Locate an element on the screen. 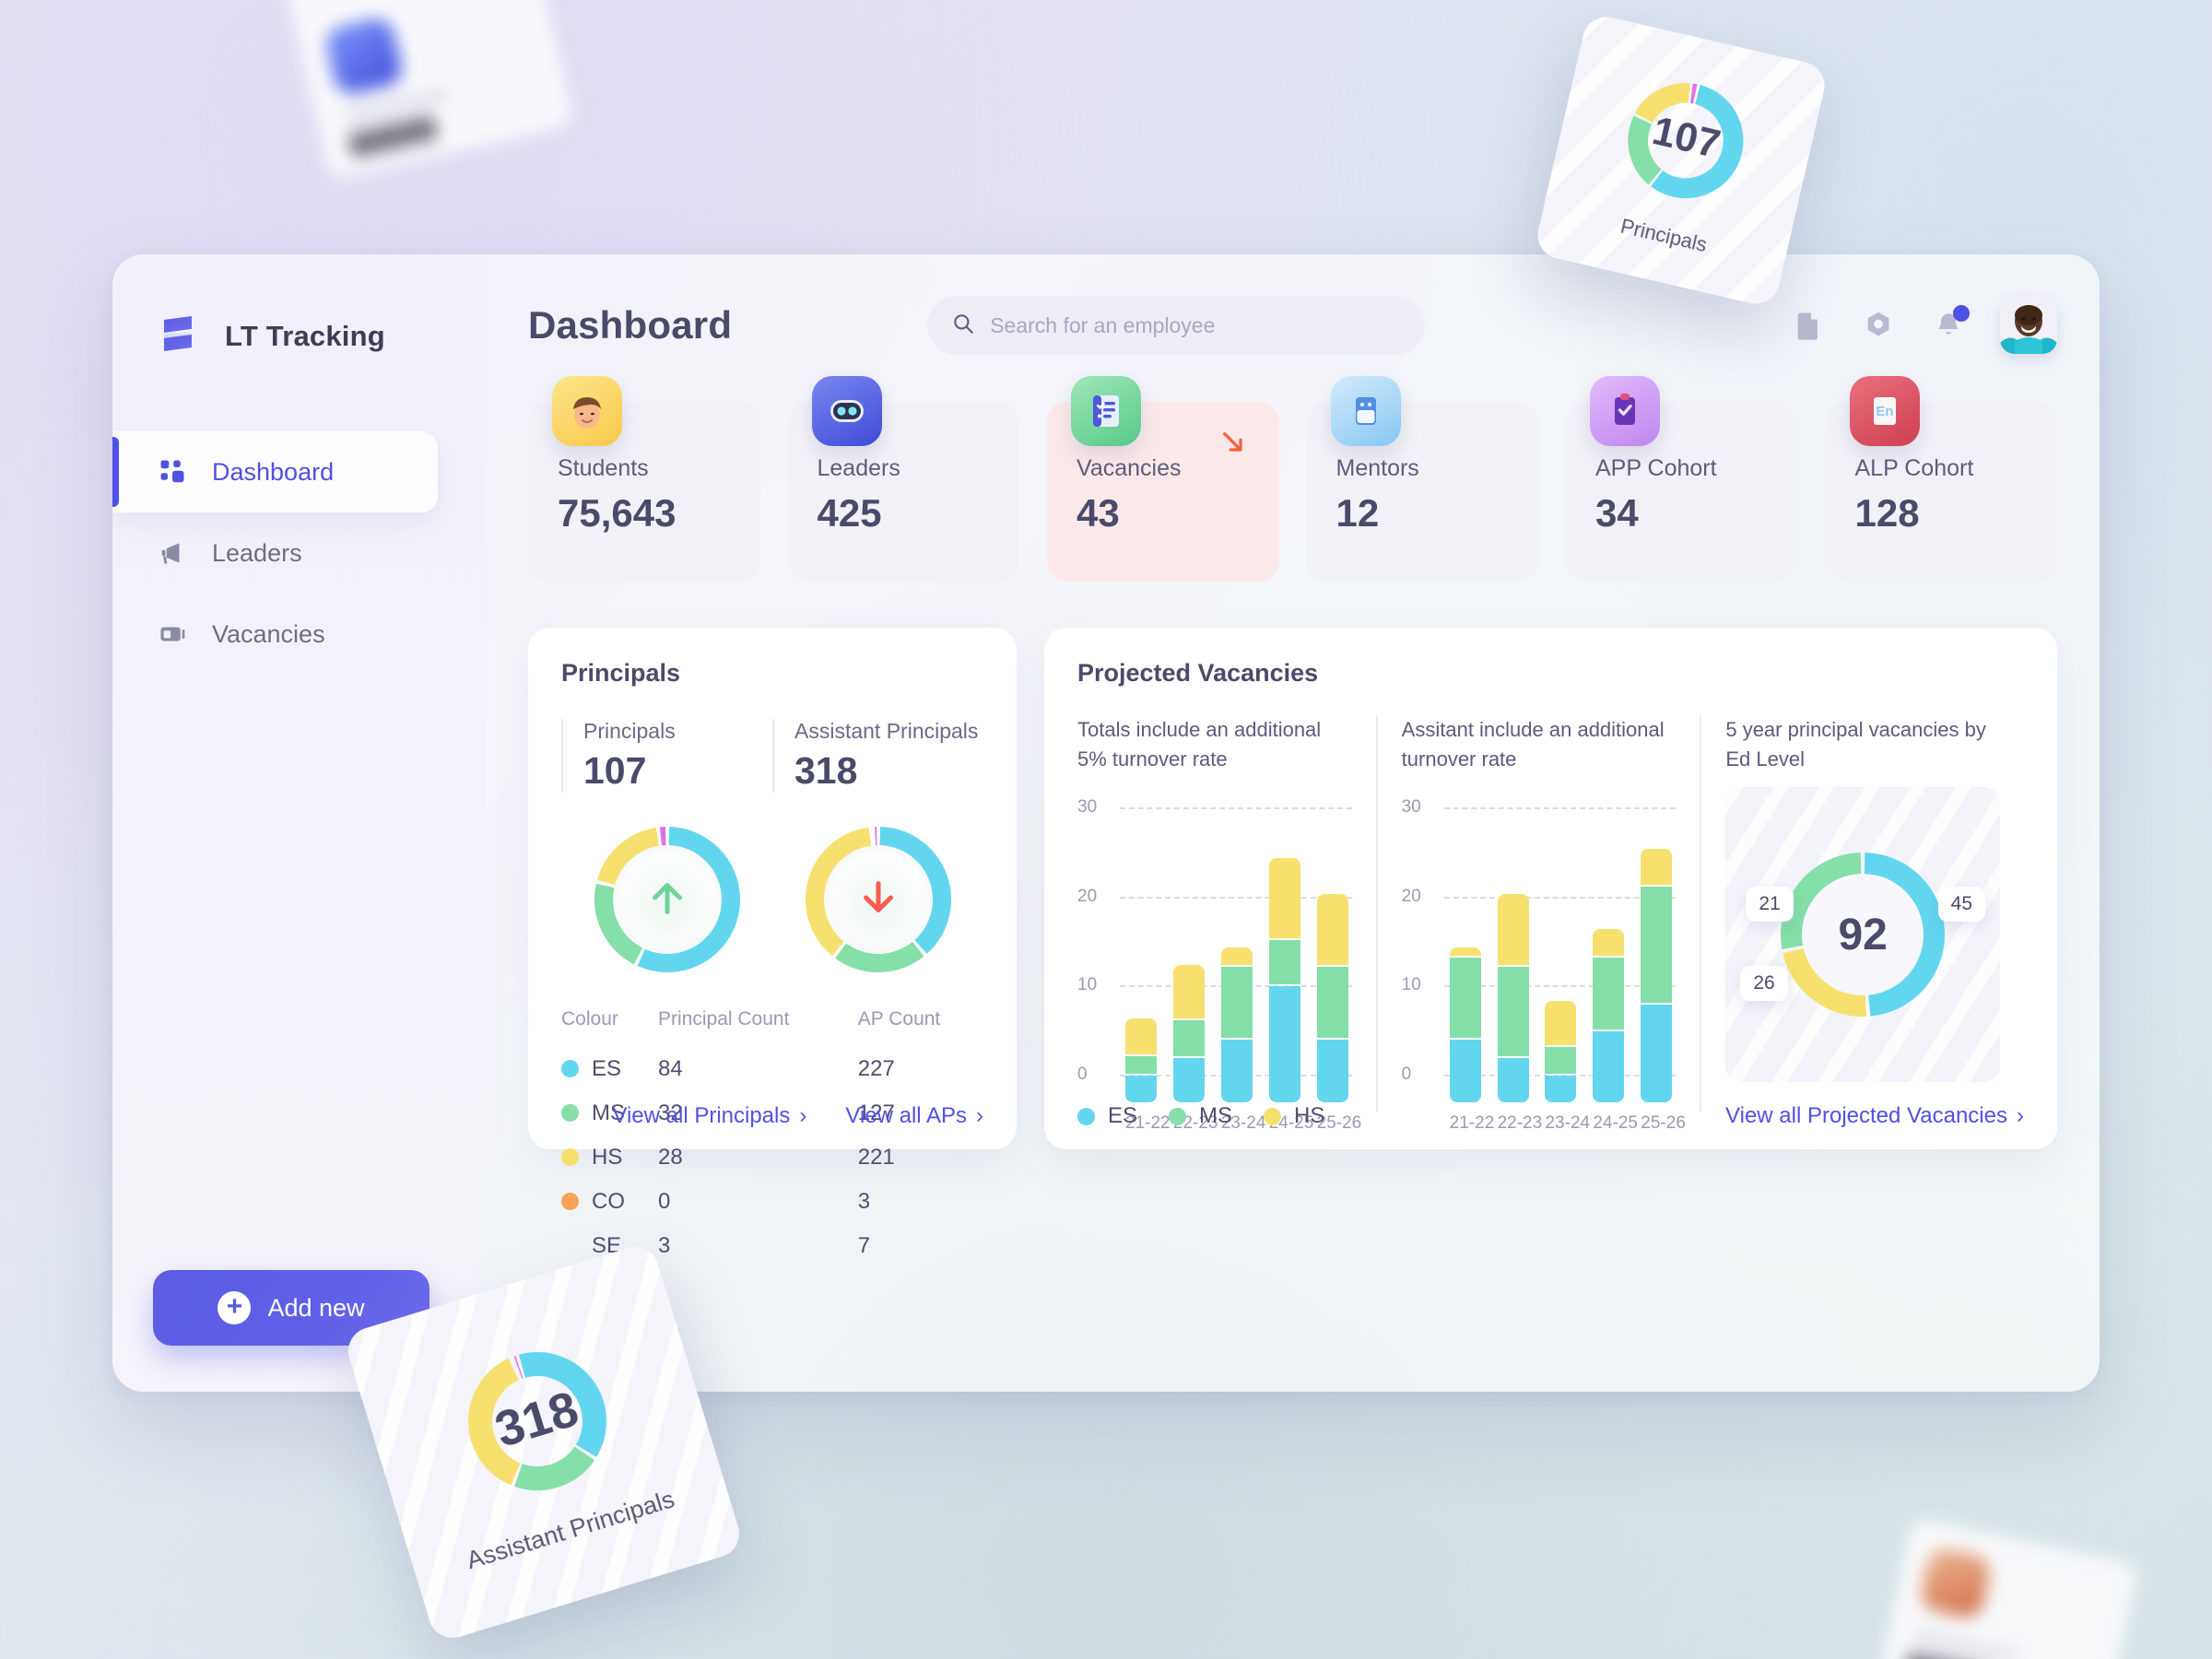 Image resolution: width=2212 pixels, height=1659 pixels. principals-panel-footer: View all Principals › View all APs › is located at coordinates (772, 1116).